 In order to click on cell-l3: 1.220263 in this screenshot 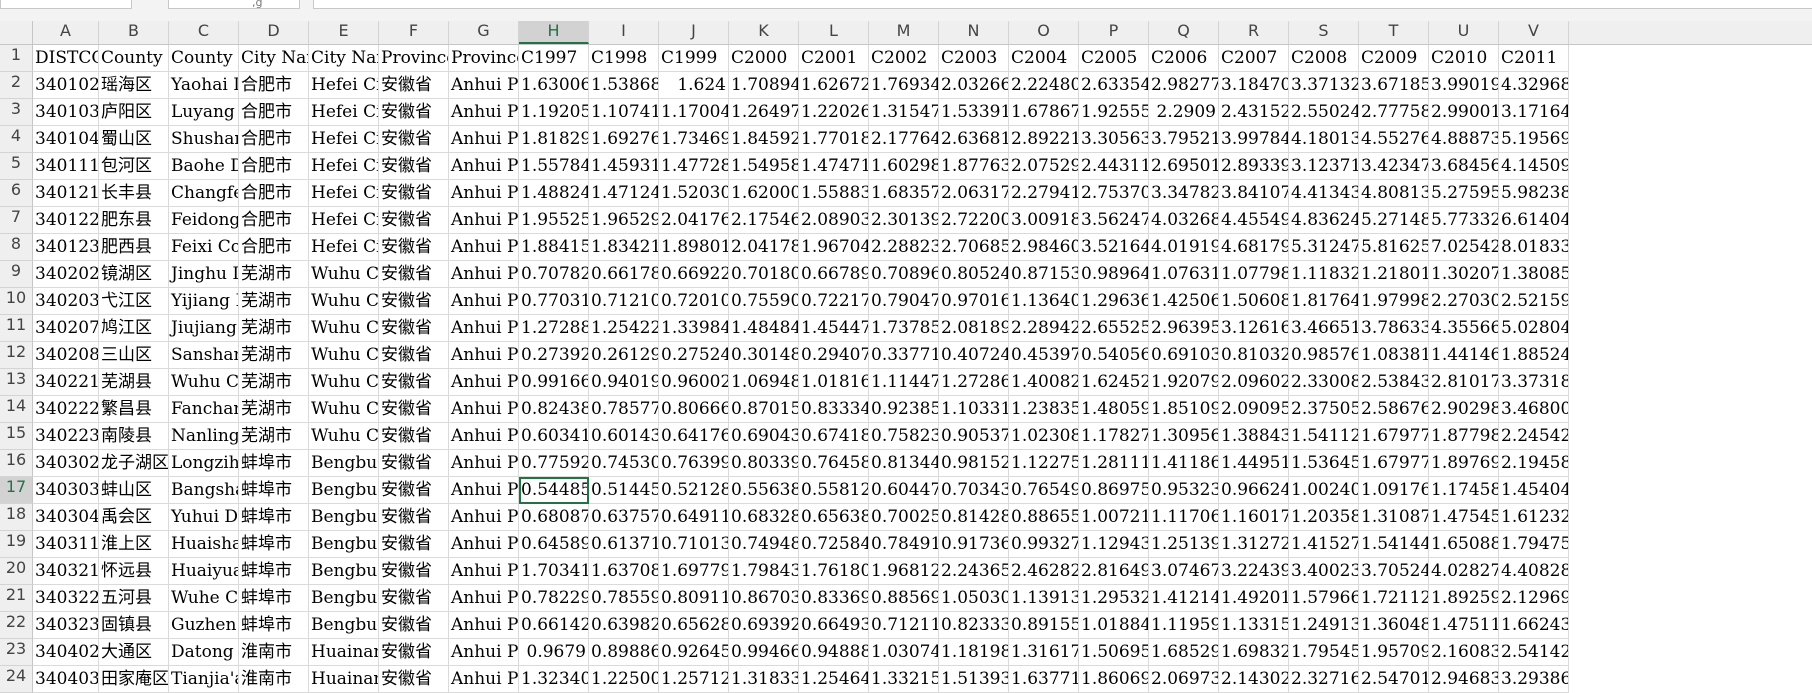, I will do `click(834, 112)`.